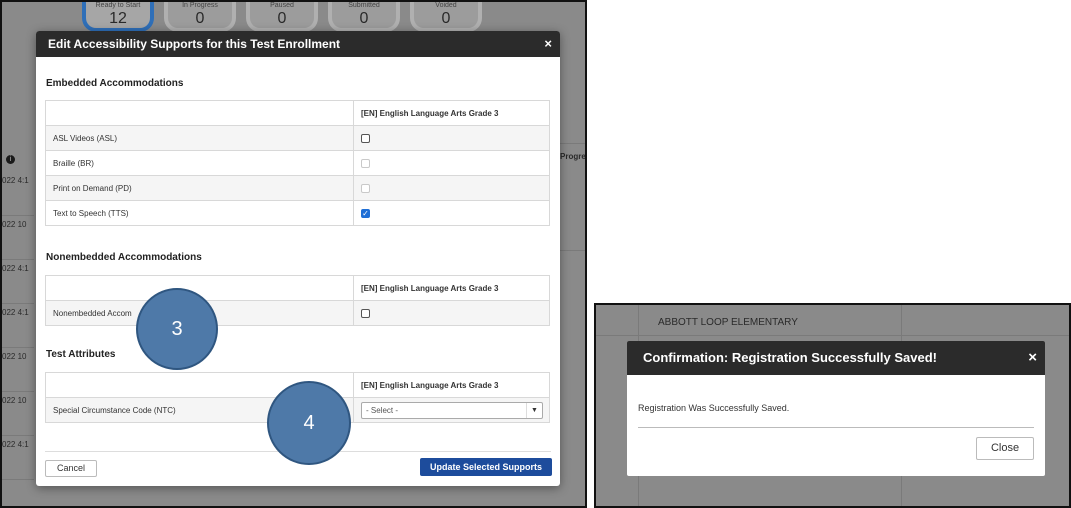 The image size is (1071, 508). I want to click on background-progress-header: Progress, so click(573, 156).